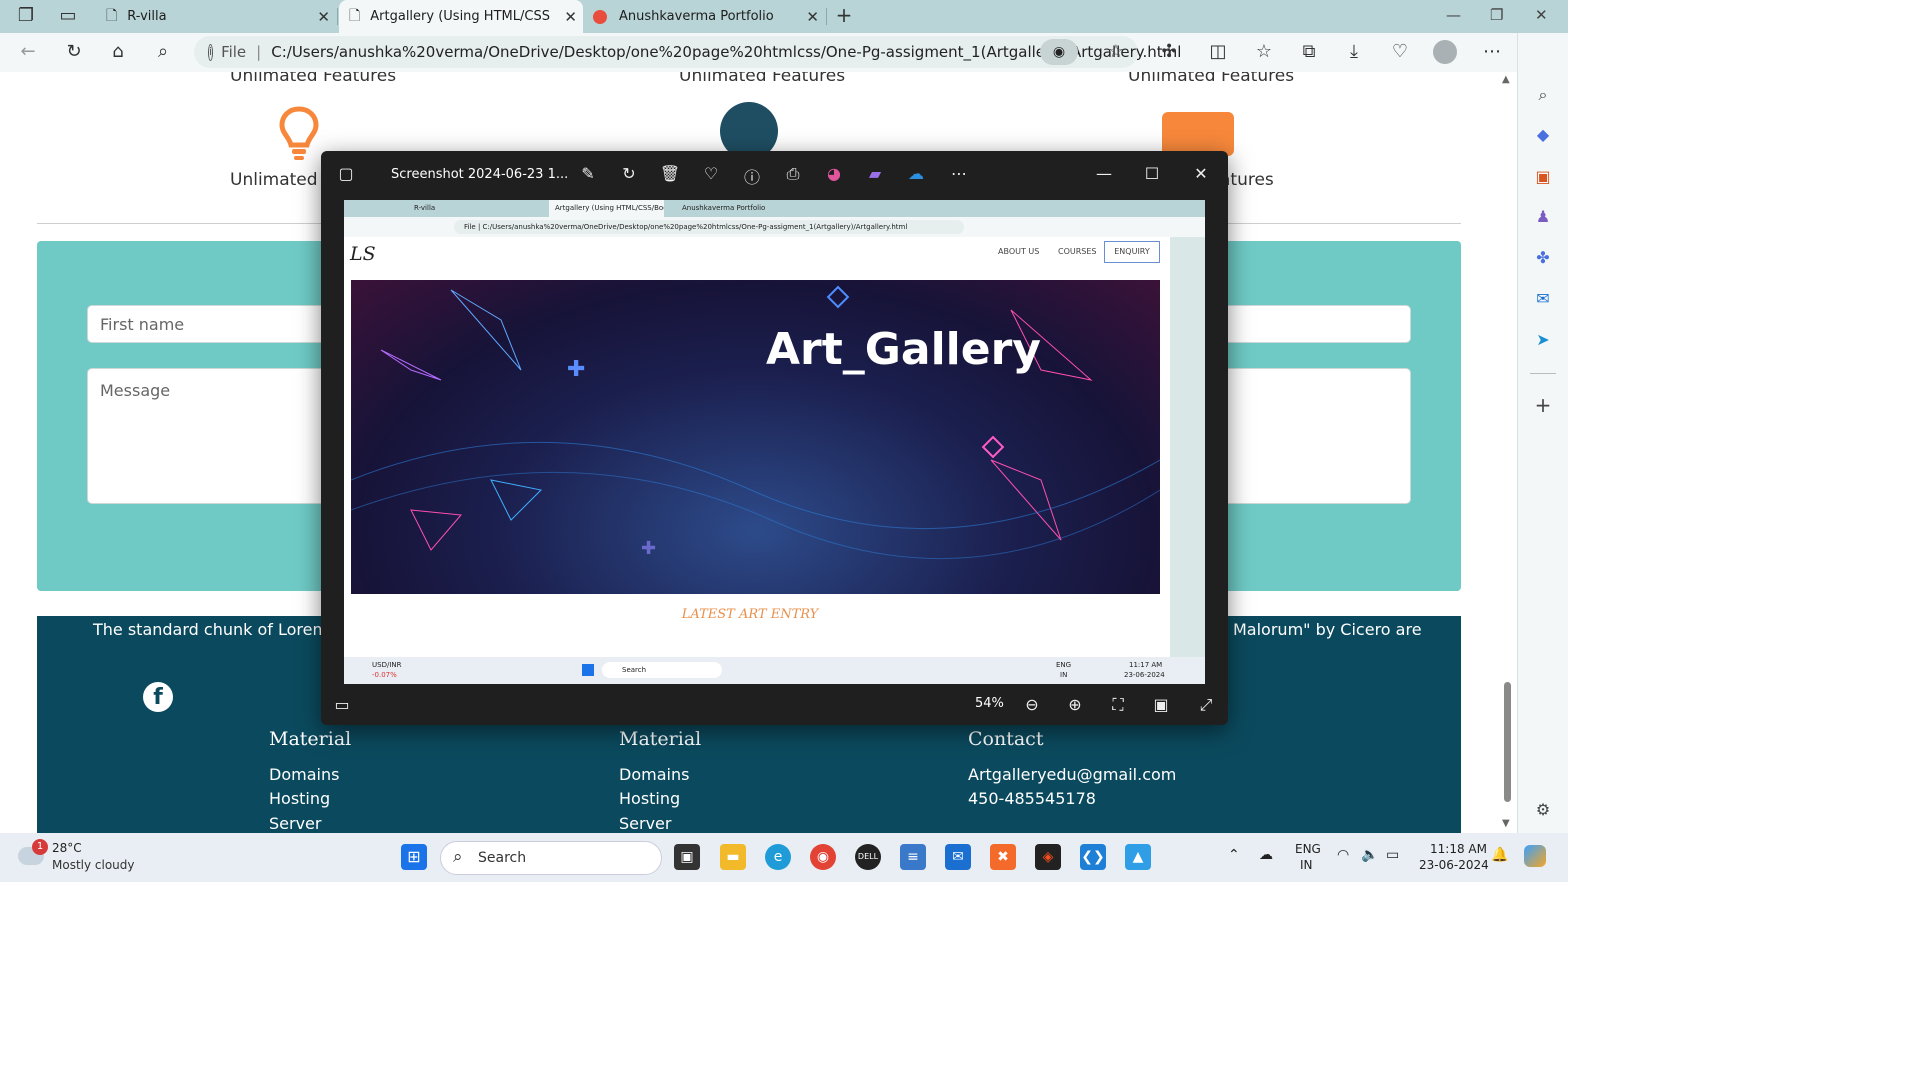 This screenshot has width=1920, height=1080. What do you see at coordinates (711, 173) in the screenshot?
I see `favorite-icon: ♡` at bounding box center [711, 173].